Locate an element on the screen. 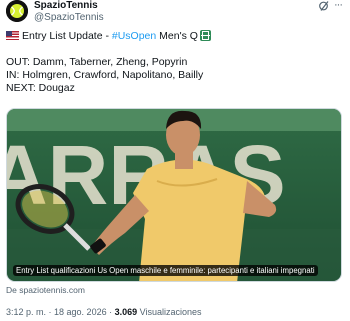 The height and width of the screenshot is (321, 350). title-suffix: Men's Q is located at coordinates (177, 36).